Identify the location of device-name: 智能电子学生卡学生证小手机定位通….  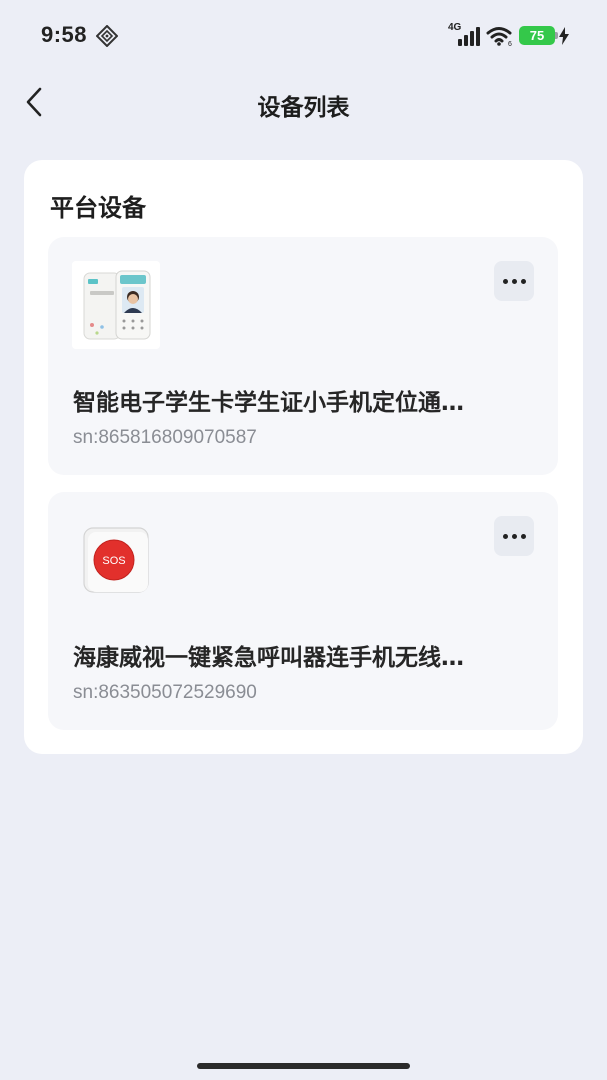
(268, 403).